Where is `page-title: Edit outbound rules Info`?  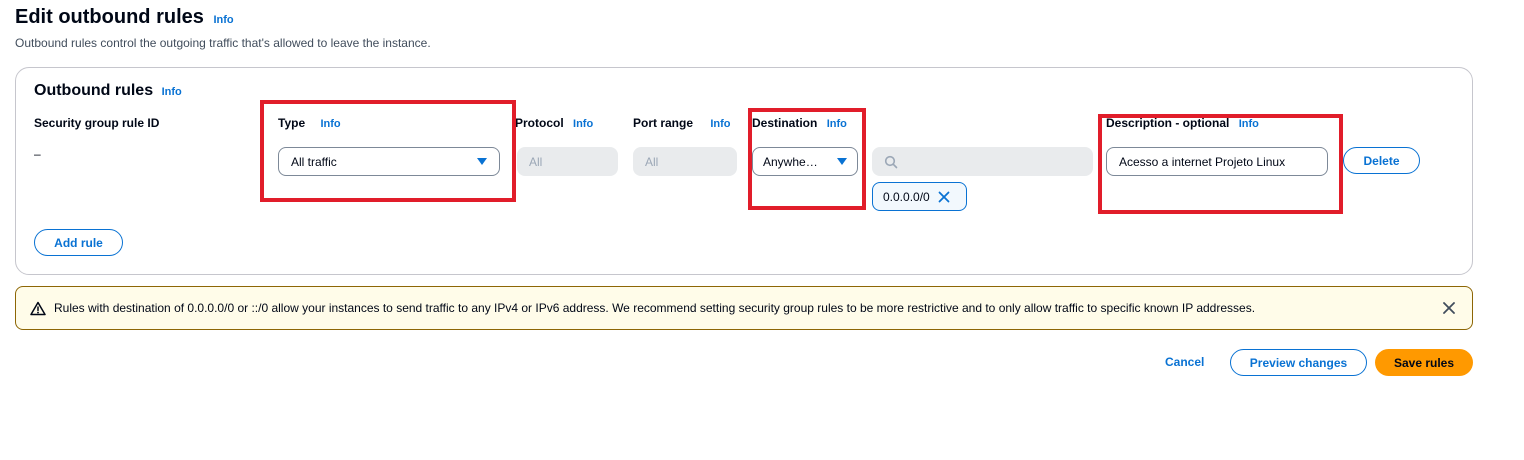
page-title: Edit outbound rules Info is located at coordinates (124, 17).